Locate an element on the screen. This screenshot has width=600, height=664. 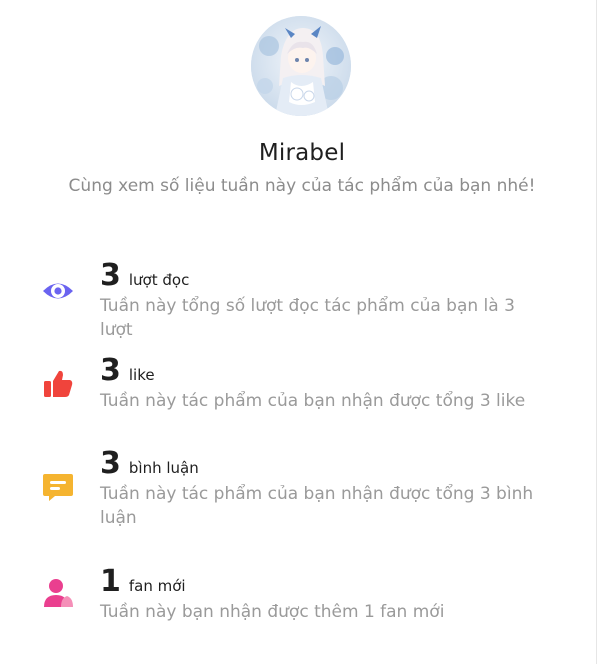
page-edge-divider is located at coordinates (596, 332).